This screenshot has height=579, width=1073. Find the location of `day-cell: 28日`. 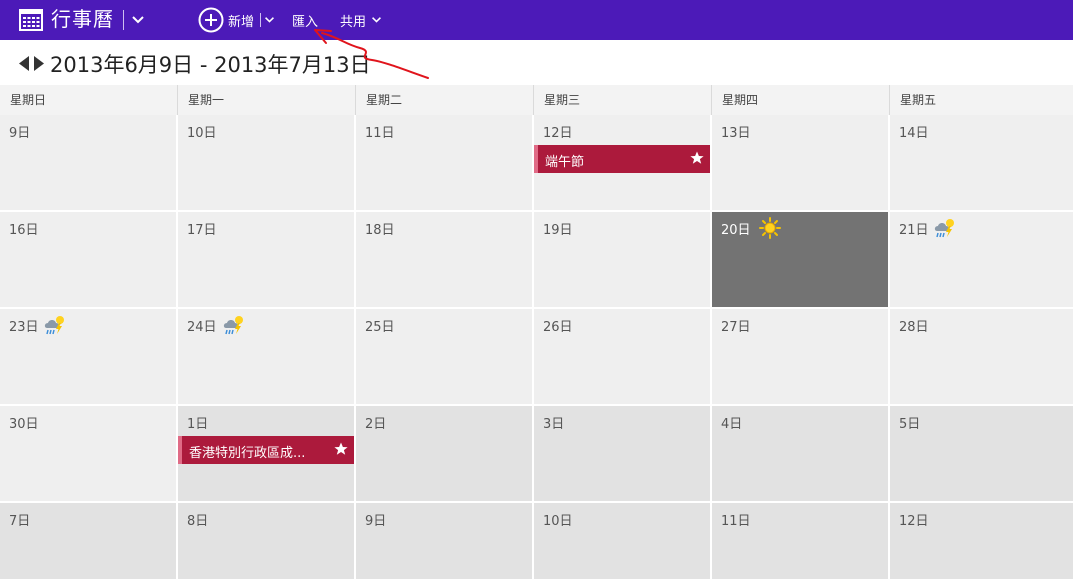

day-cell: 28日 is located at coordinates (981, 357).